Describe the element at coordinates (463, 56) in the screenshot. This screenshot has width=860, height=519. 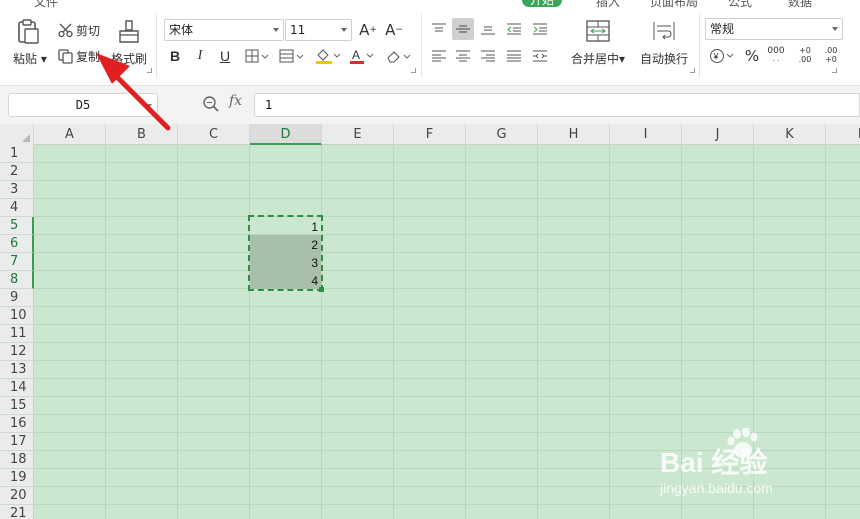
I see `align-center-button` at that location.